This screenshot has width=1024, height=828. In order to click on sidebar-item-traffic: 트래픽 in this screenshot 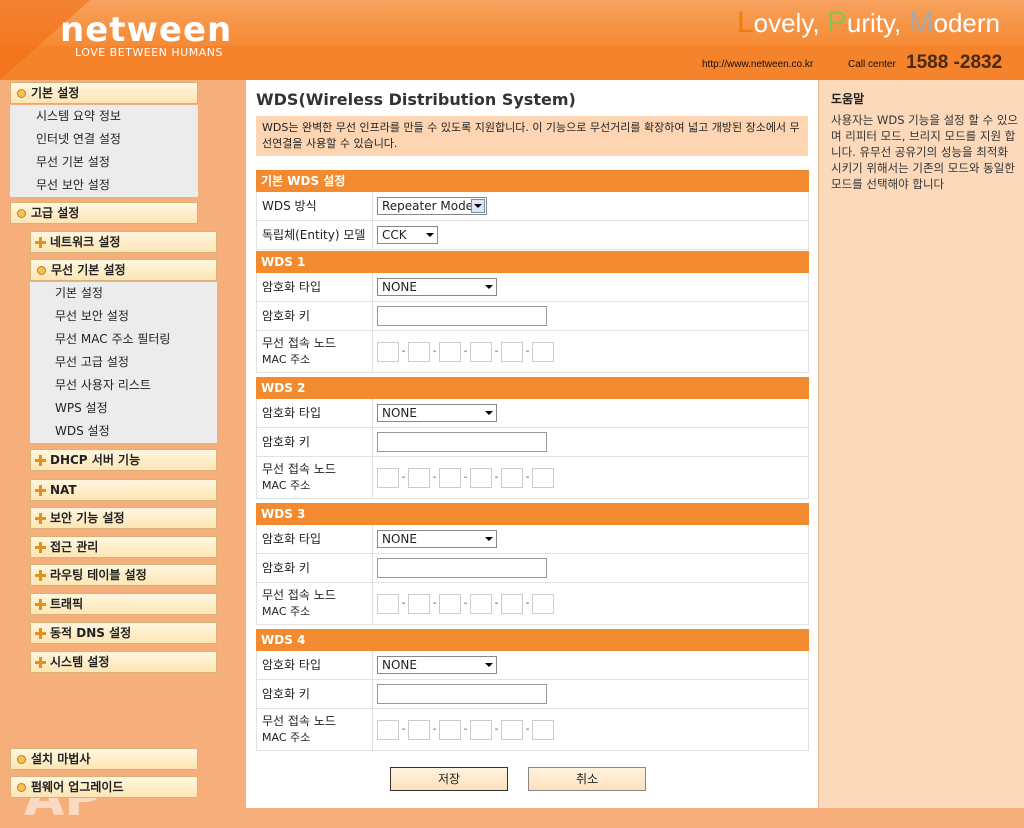, I will do `click(123, 604)`.